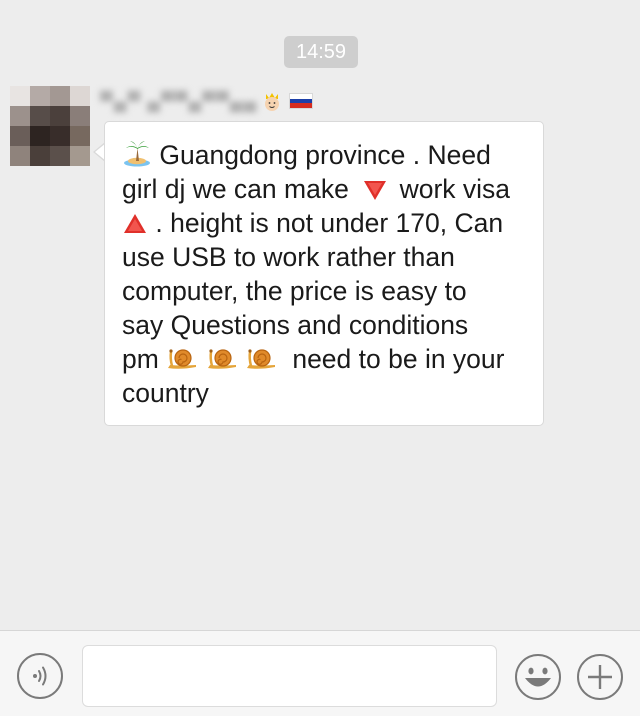  I want to click on user-emoji-icon, so click(272, 101).